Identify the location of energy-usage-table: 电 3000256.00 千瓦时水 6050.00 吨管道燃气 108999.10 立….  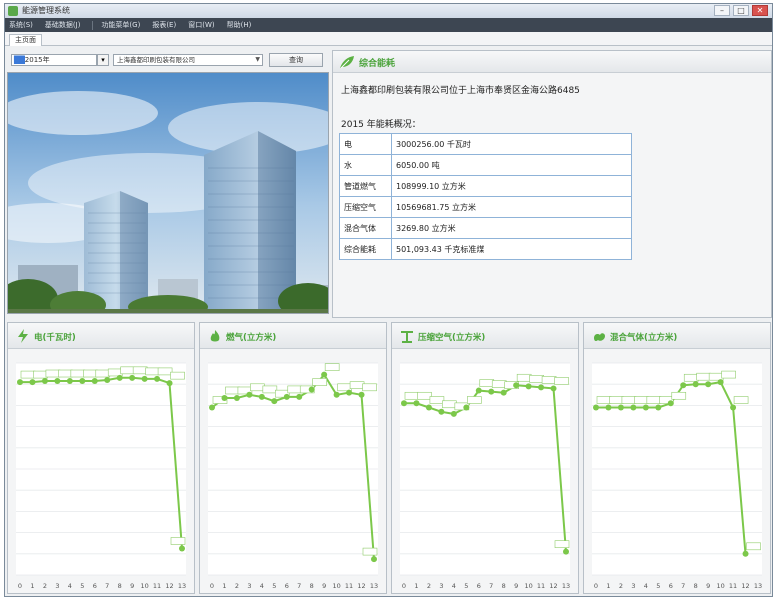
(485, 196).